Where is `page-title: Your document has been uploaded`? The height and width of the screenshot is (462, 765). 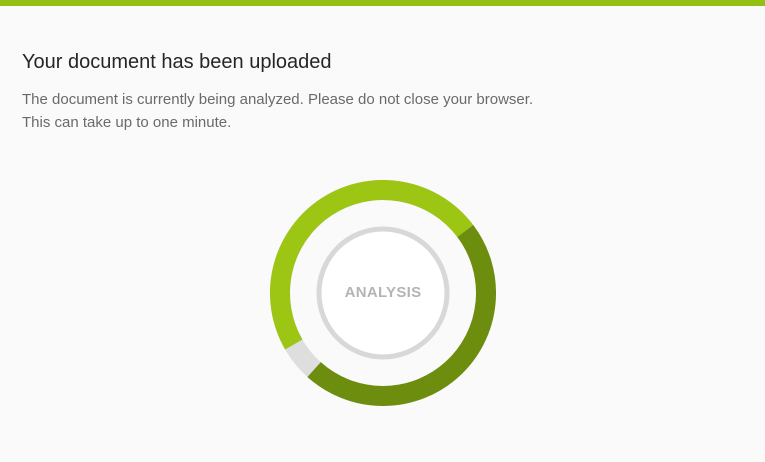 page-title: Your document has been uploaded is located at coordinates (177, 62).